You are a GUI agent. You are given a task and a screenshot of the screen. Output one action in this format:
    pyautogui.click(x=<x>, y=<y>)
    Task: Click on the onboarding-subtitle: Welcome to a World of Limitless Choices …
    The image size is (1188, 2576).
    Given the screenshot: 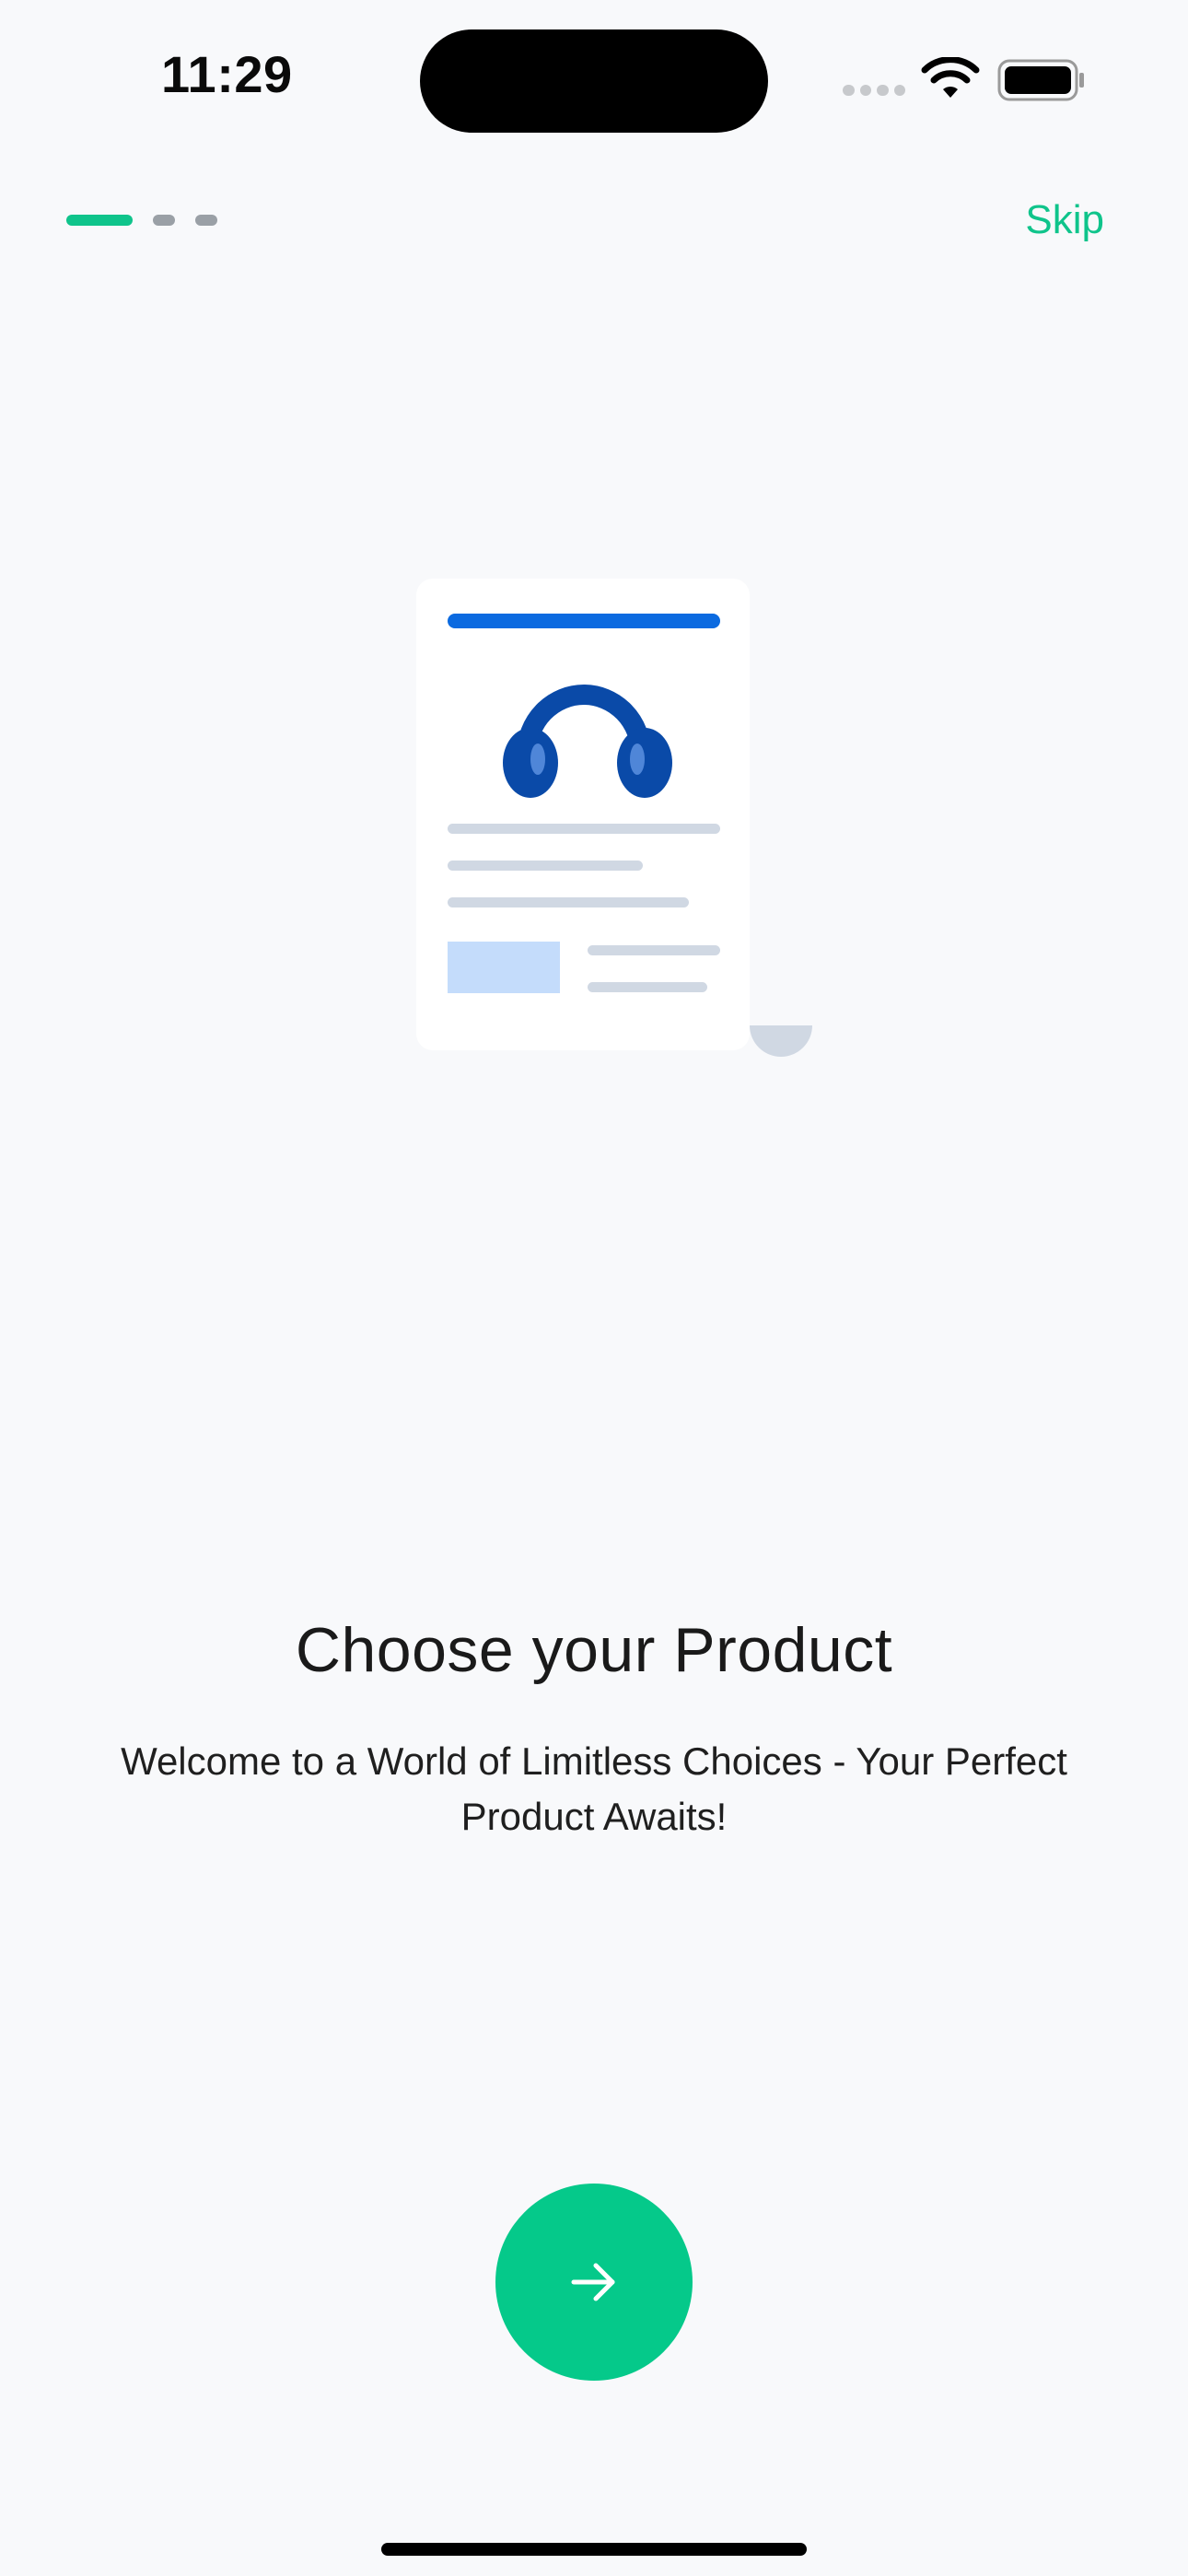 What is the action you would take?
    pyautogui.click(x=594, y=1788)
    